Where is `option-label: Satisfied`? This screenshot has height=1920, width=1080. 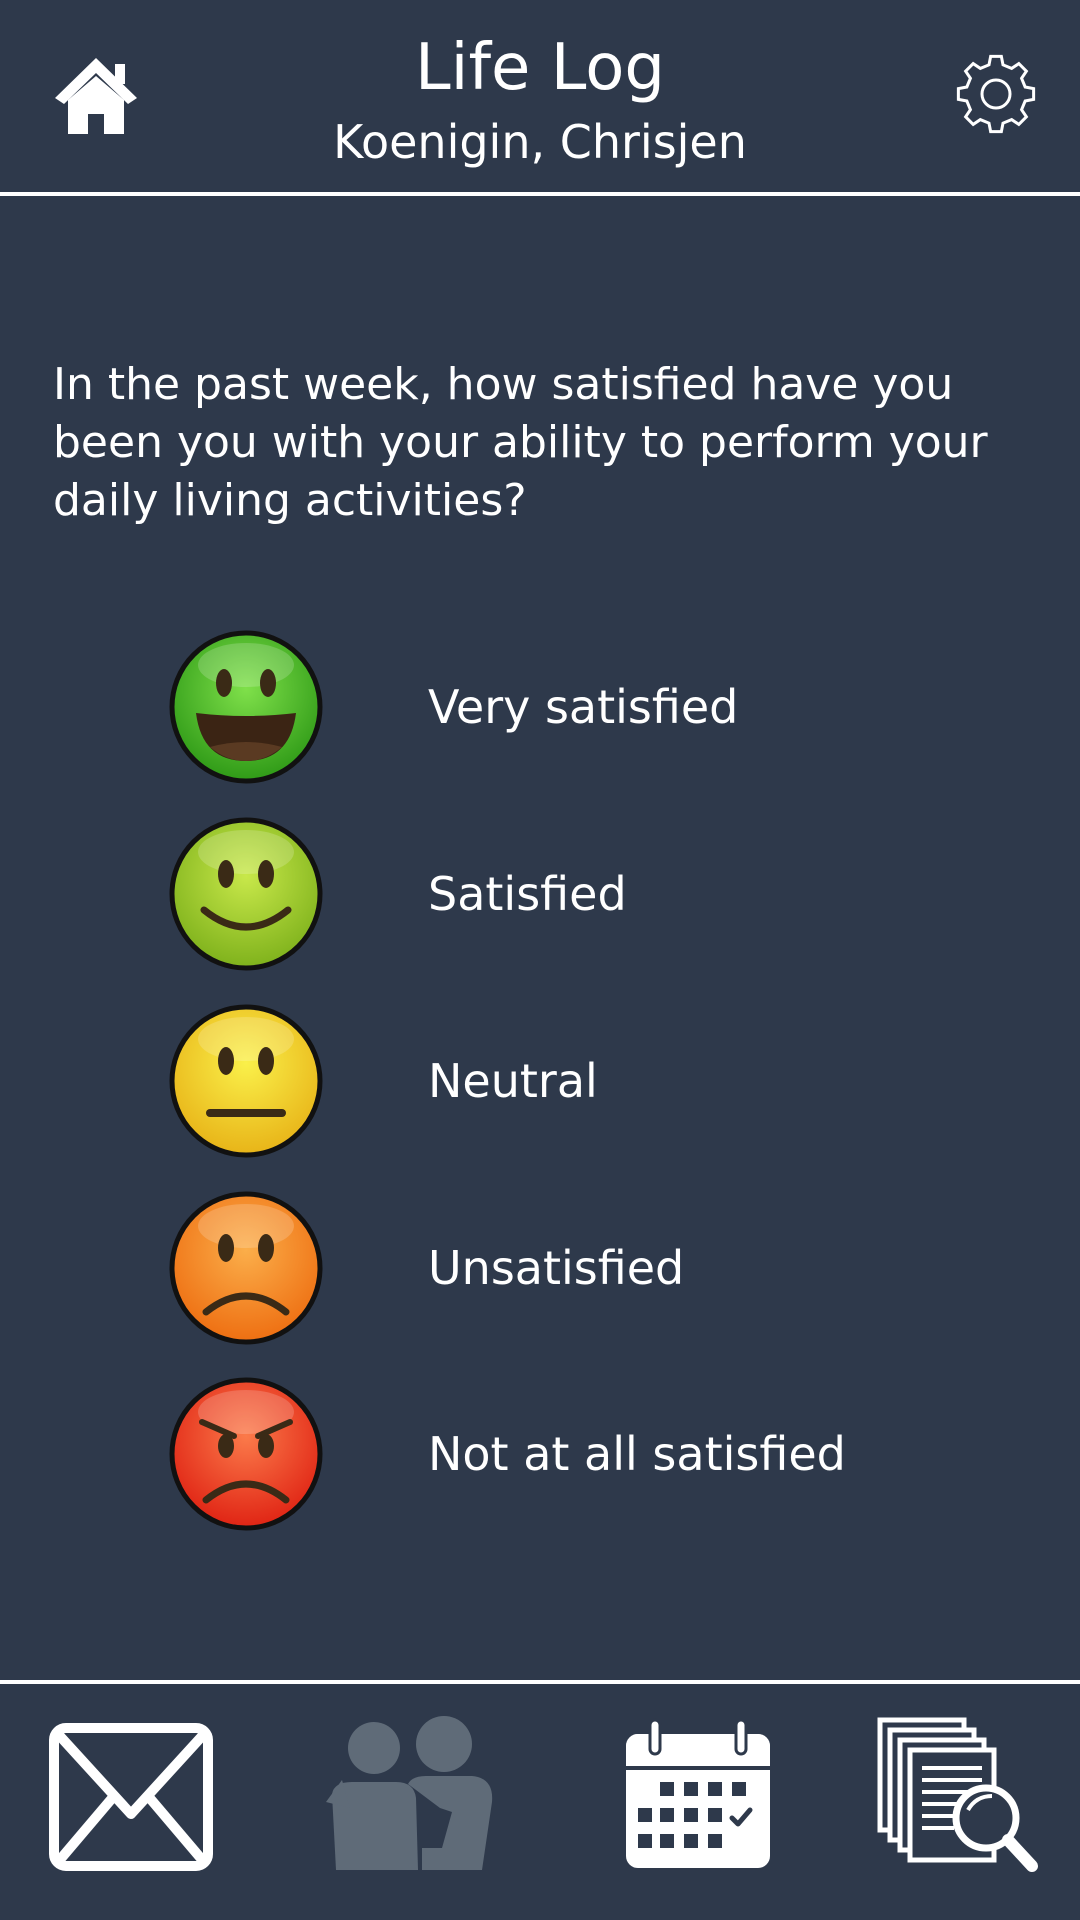 option-label: Satisfied is located at coordinates (527, 894).